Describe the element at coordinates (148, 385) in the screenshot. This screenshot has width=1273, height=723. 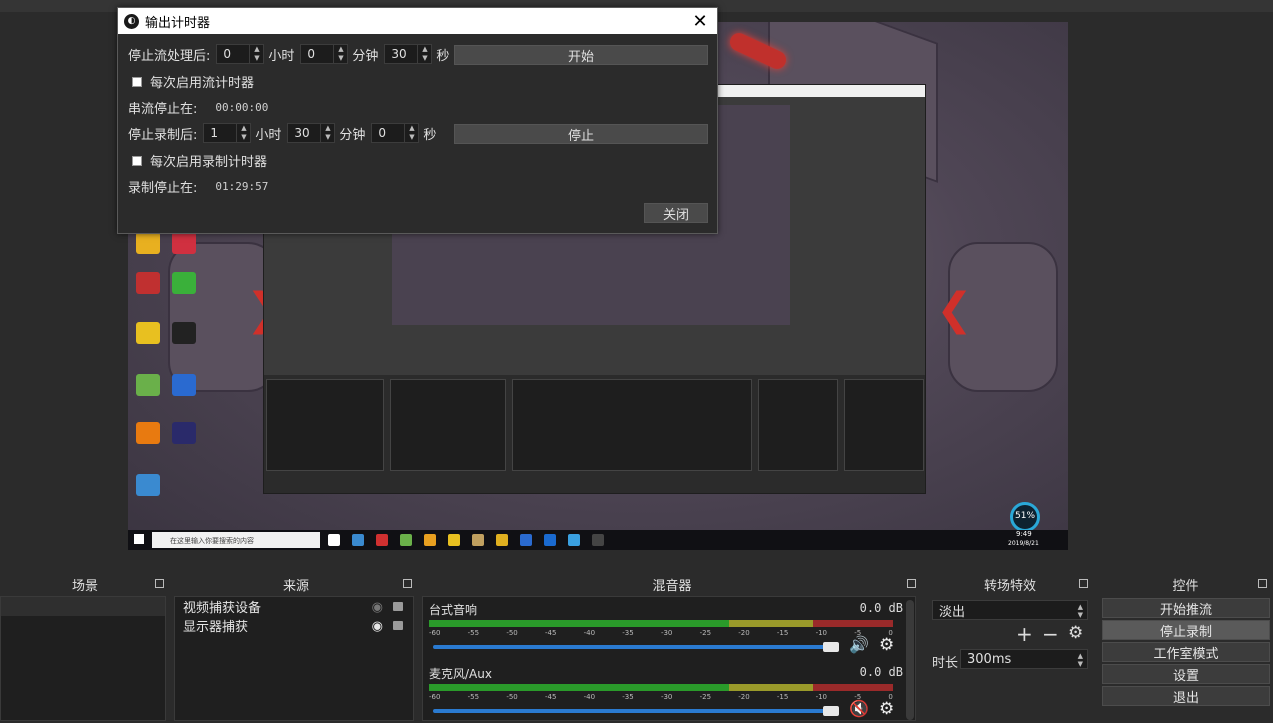
I see `notepad-icon` at that location.